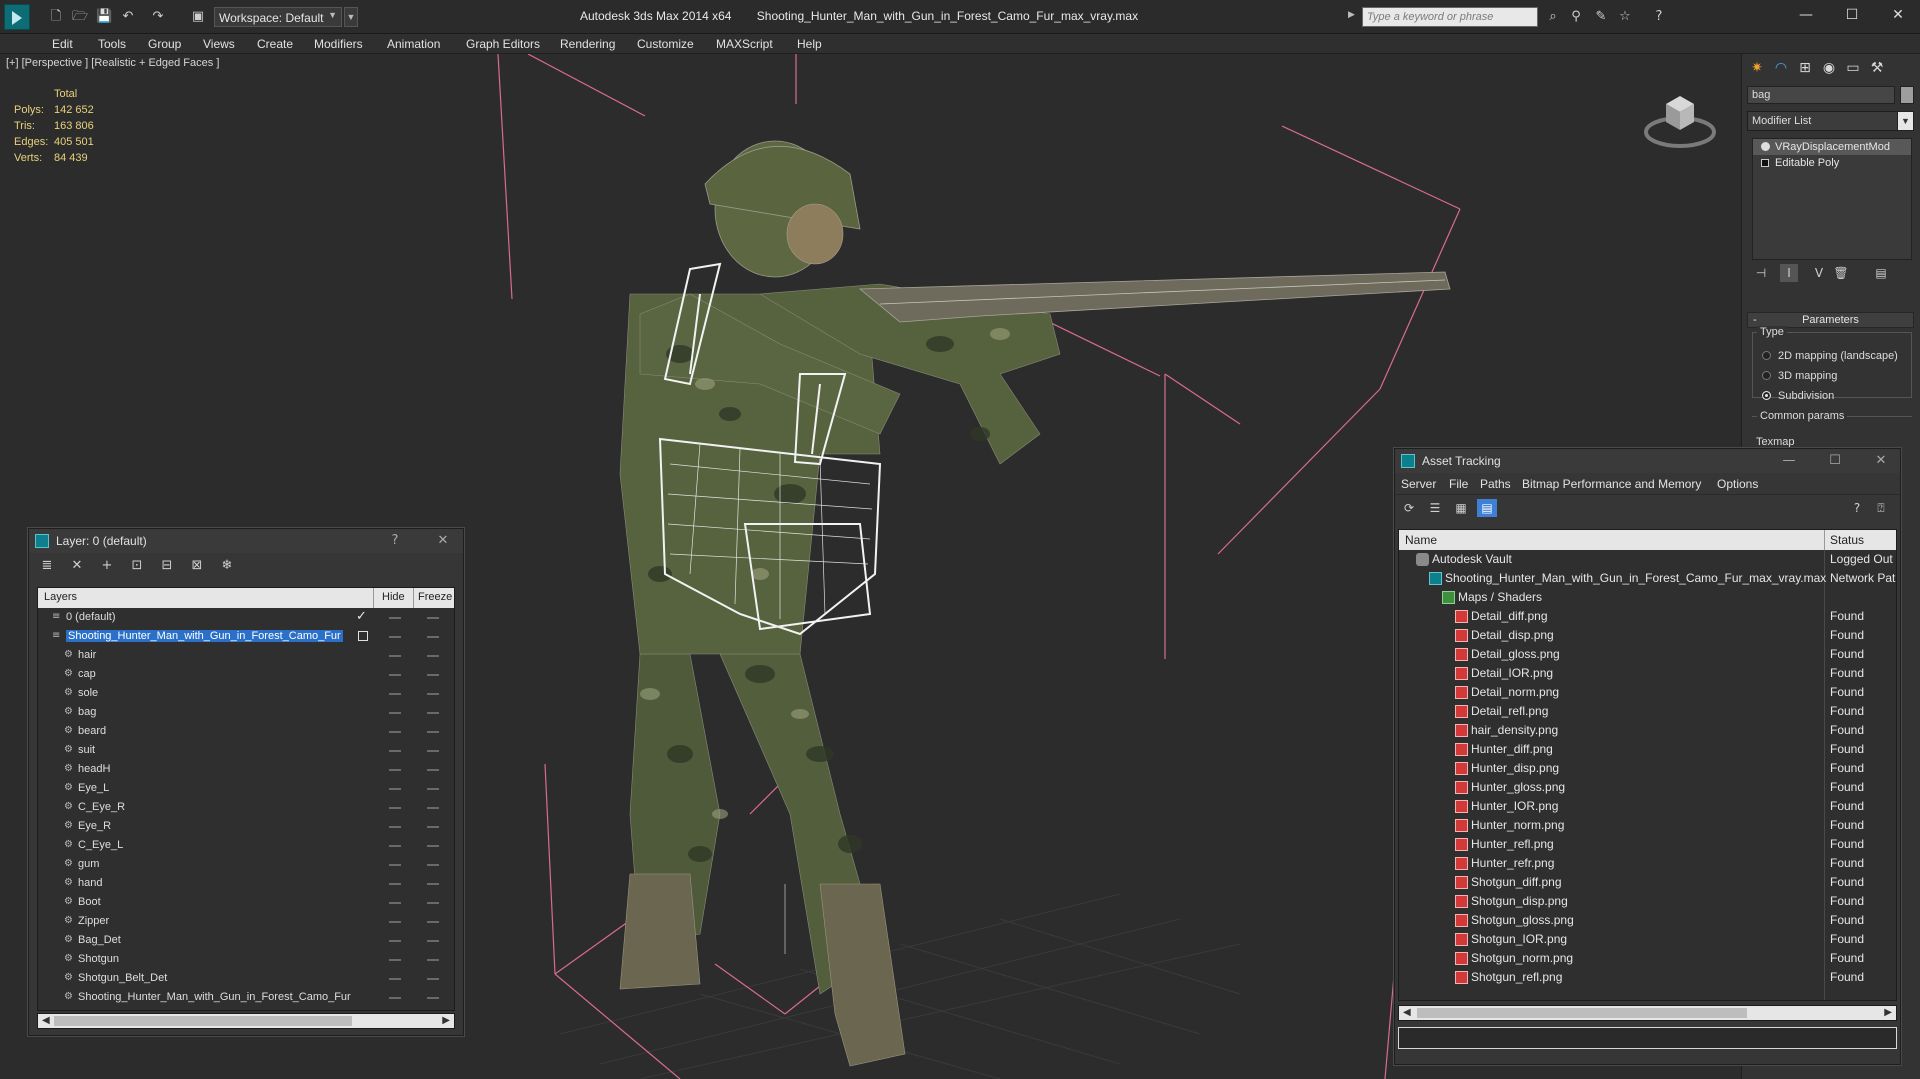 The image size is (1920, 1079). What do you see at coordinates (1647, 616) in the screenshot?
I see `asset-row: Detail_diff.png Found` at bounding box center [1647, 616].